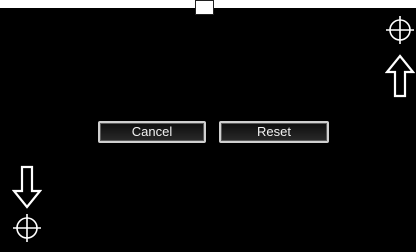 This screenshot has height=252, width=416. Describe the element at coordinates (204, 7) in the screenshot. I see `top-marker` at that location.